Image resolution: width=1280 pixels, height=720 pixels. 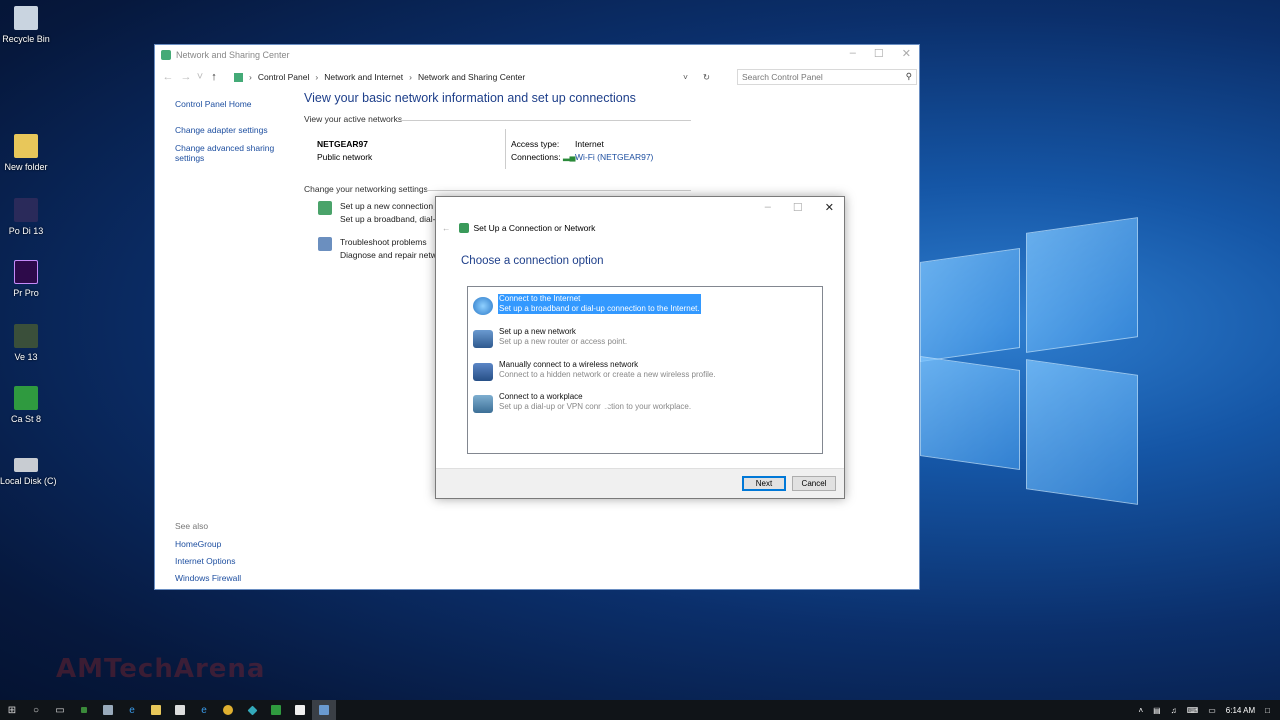 What do you see at coordinates (764, 483) in the screenshot?
I see `next-button: Next` at bounding box center [764, 483].